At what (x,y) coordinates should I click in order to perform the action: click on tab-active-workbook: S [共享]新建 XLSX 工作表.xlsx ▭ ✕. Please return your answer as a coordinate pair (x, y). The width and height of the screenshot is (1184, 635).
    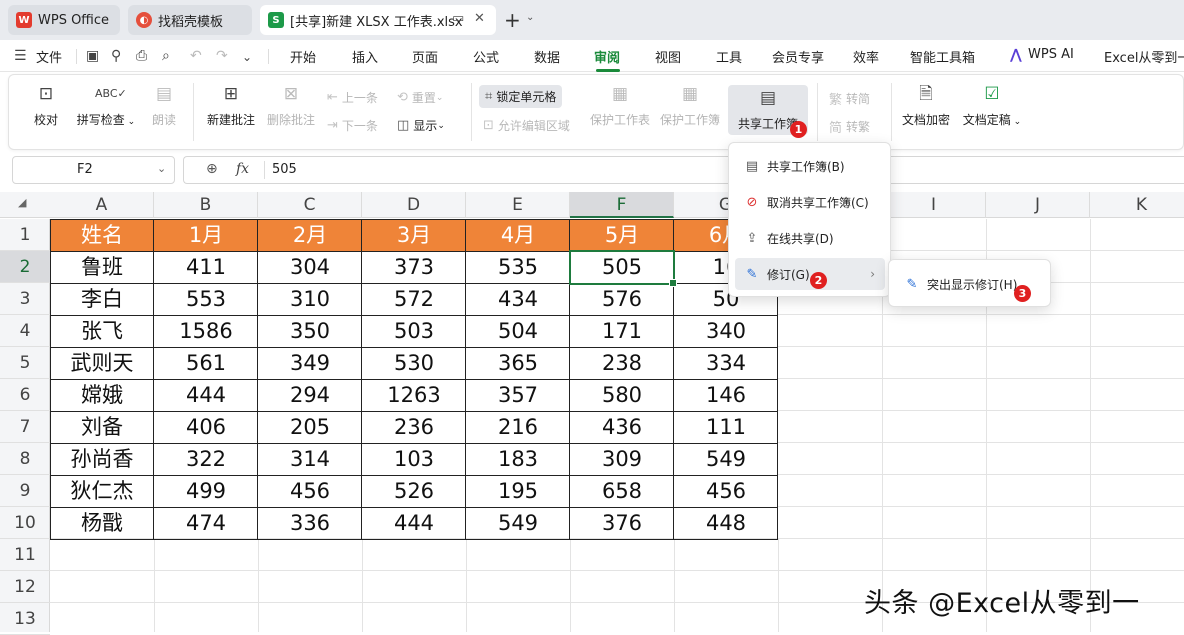
    Looking at the image, I should click on (378, 20).